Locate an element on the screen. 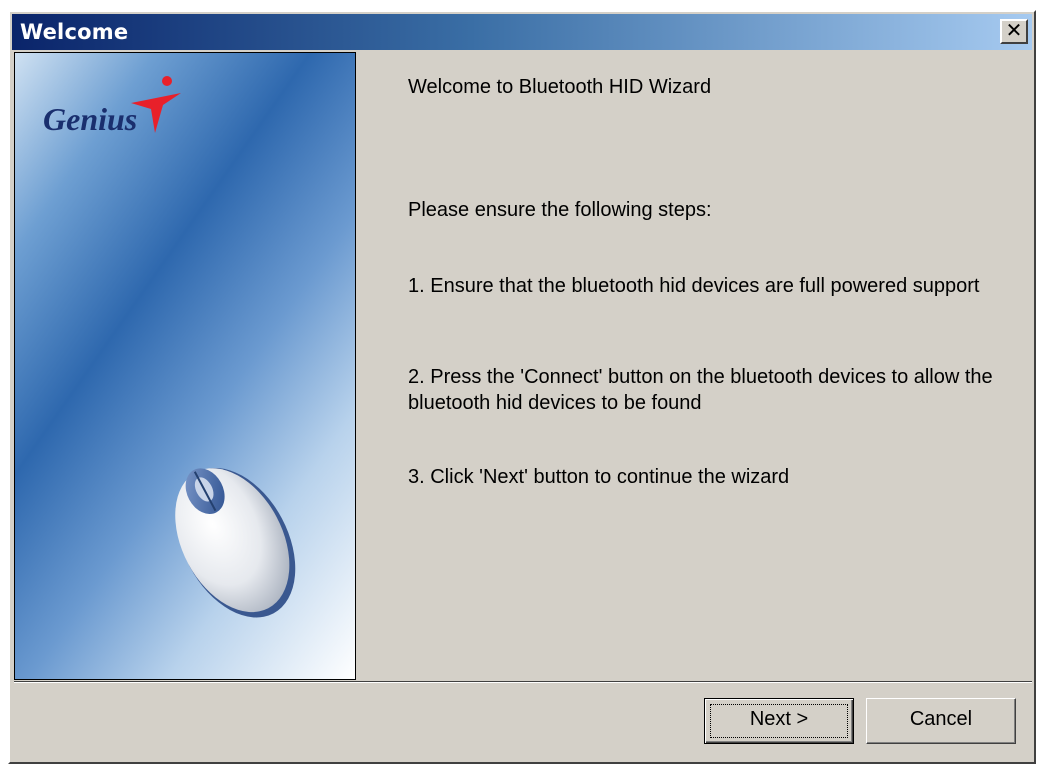 This screenshot has height=767, width=1038. intro-text: Please ensure the following steps: is located at coordinates (560, 210).